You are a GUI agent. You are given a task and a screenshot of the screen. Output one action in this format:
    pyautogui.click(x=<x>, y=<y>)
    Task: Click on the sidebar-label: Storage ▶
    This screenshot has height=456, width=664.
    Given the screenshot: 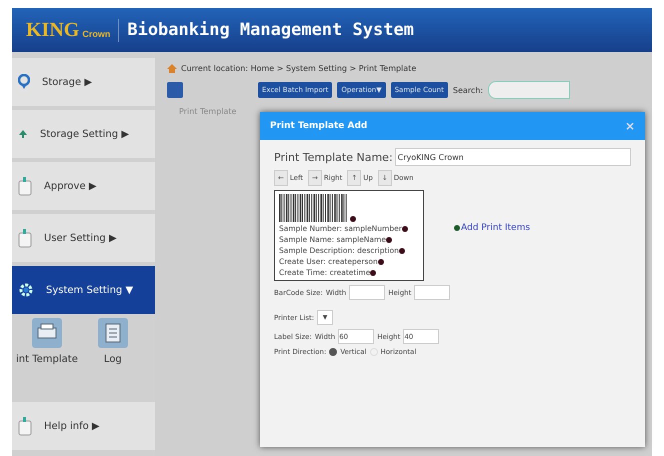 What is the action you would take?
    pyautogui.click(x=67, y=82)
    